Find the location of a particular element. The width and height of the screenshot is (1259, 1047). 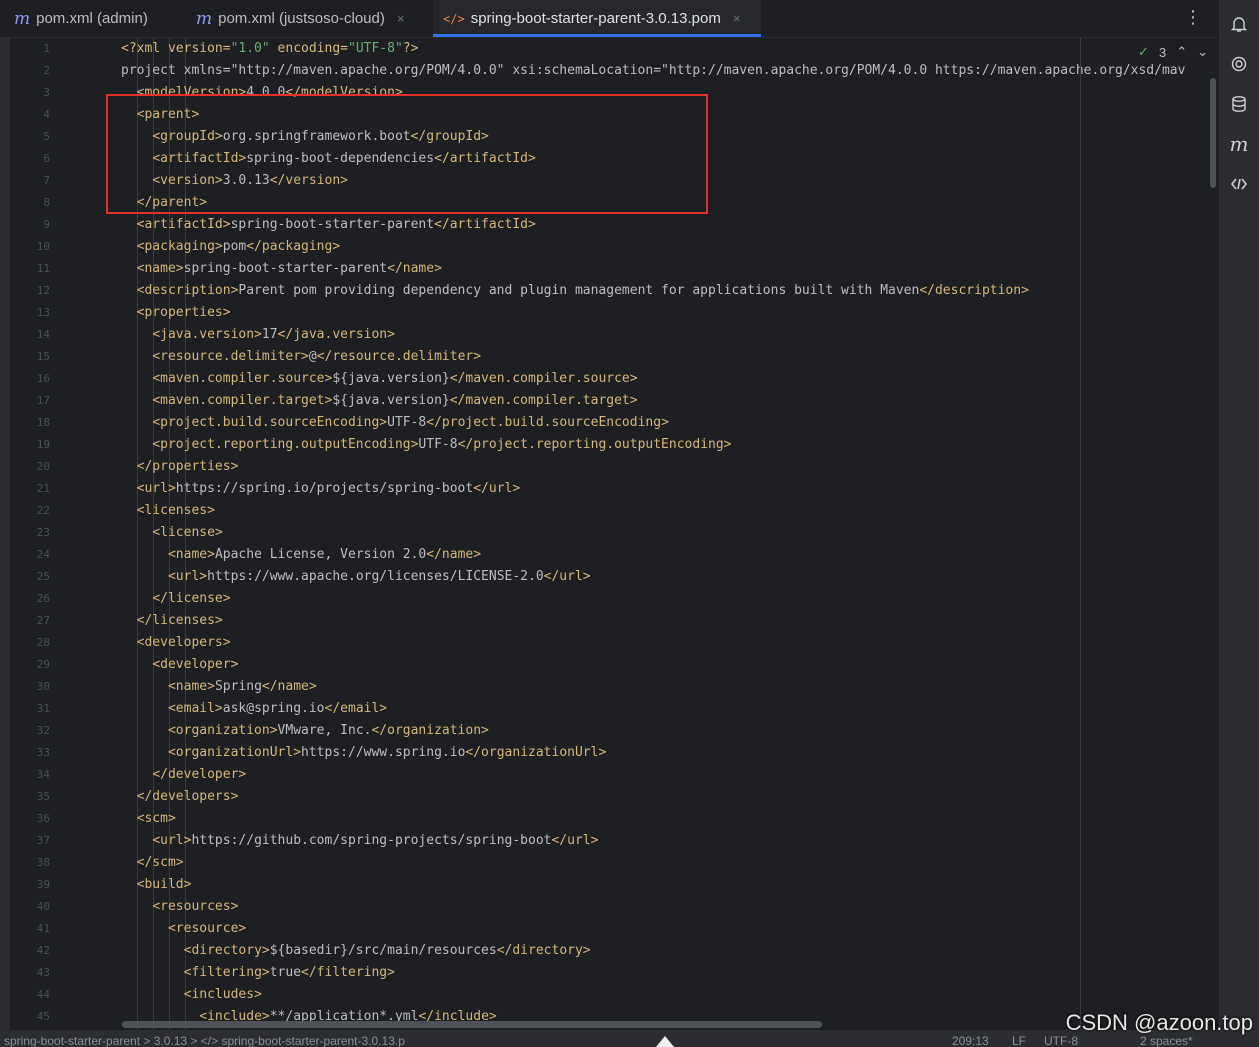

maven-icon: m is located at coordinates (22, 18).